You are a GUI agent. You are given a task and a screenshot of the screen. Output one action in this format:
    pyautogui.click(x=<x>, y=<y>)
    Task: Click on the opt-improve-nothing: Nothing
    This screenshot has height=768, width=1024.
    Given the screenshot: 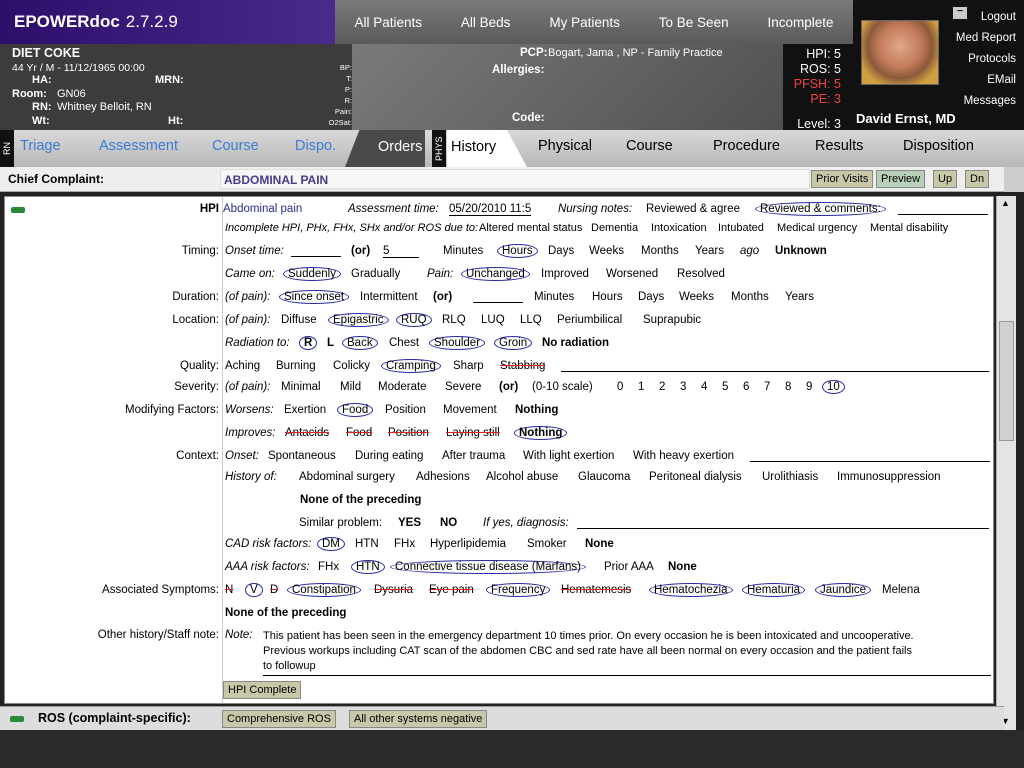 What is the action you would take?
    pyautogui.click(x=541, y=433)
    